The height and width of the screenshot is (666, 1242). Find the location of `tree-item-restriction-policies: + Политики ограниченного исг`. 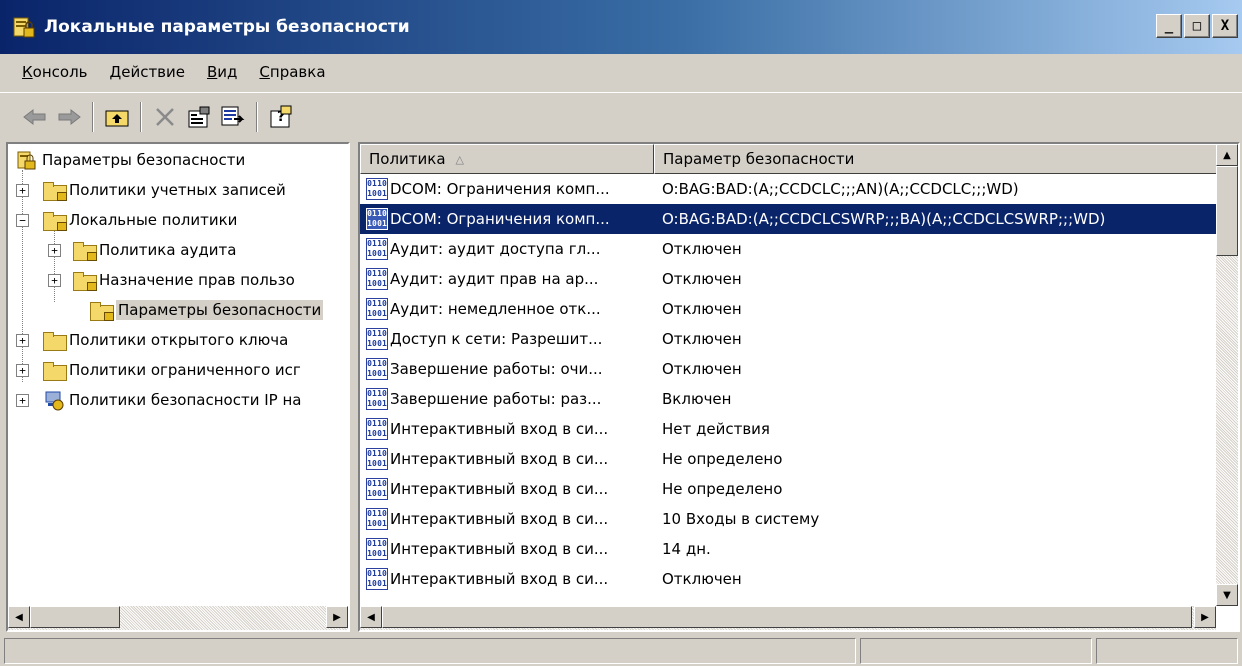

tree-item-restriction-policies: + Политики ограниченного исг is located at coordinates (158, 370).